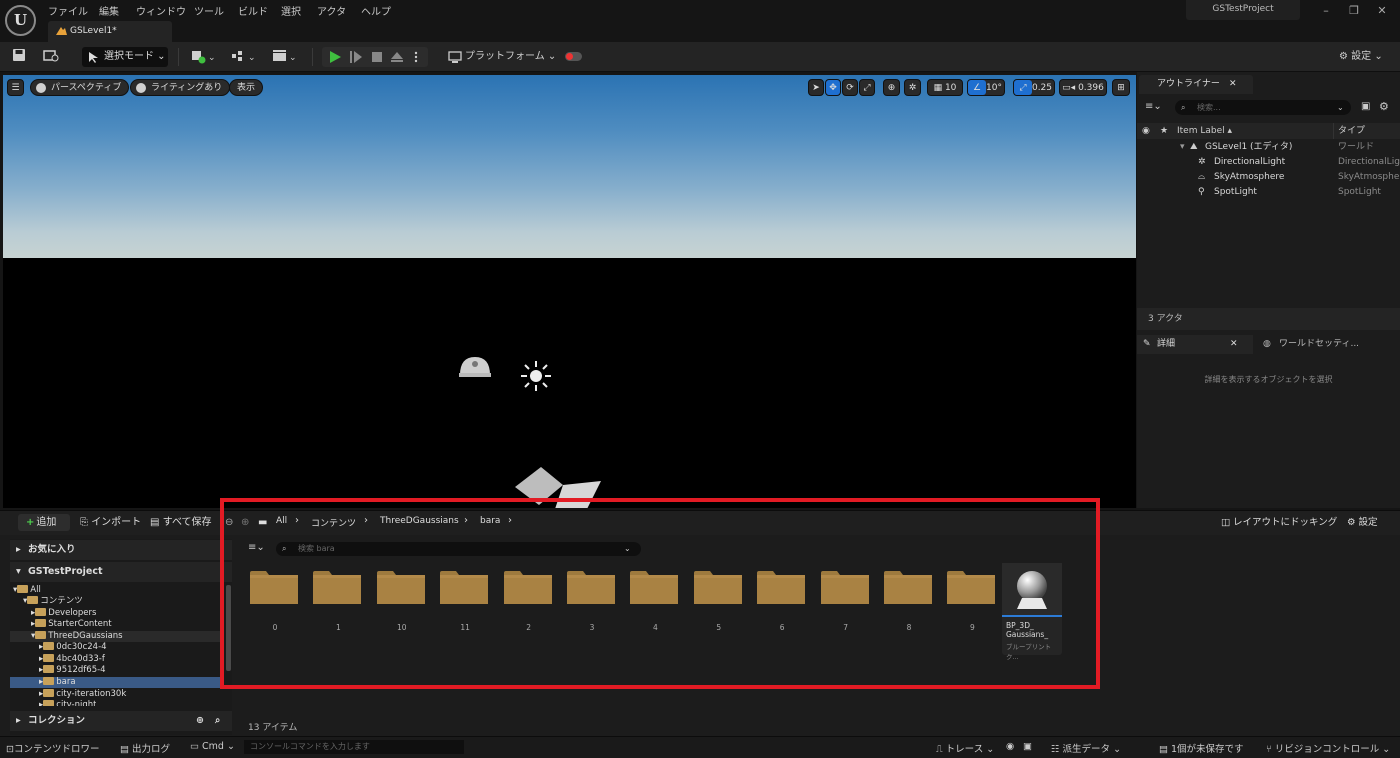 The height and width of the screenshot is (758, 1400). What do you see at coordinates (110, 31) in the screenshot?
I see `level-tab: GSLevel1*` at bounding box center [110, 31].